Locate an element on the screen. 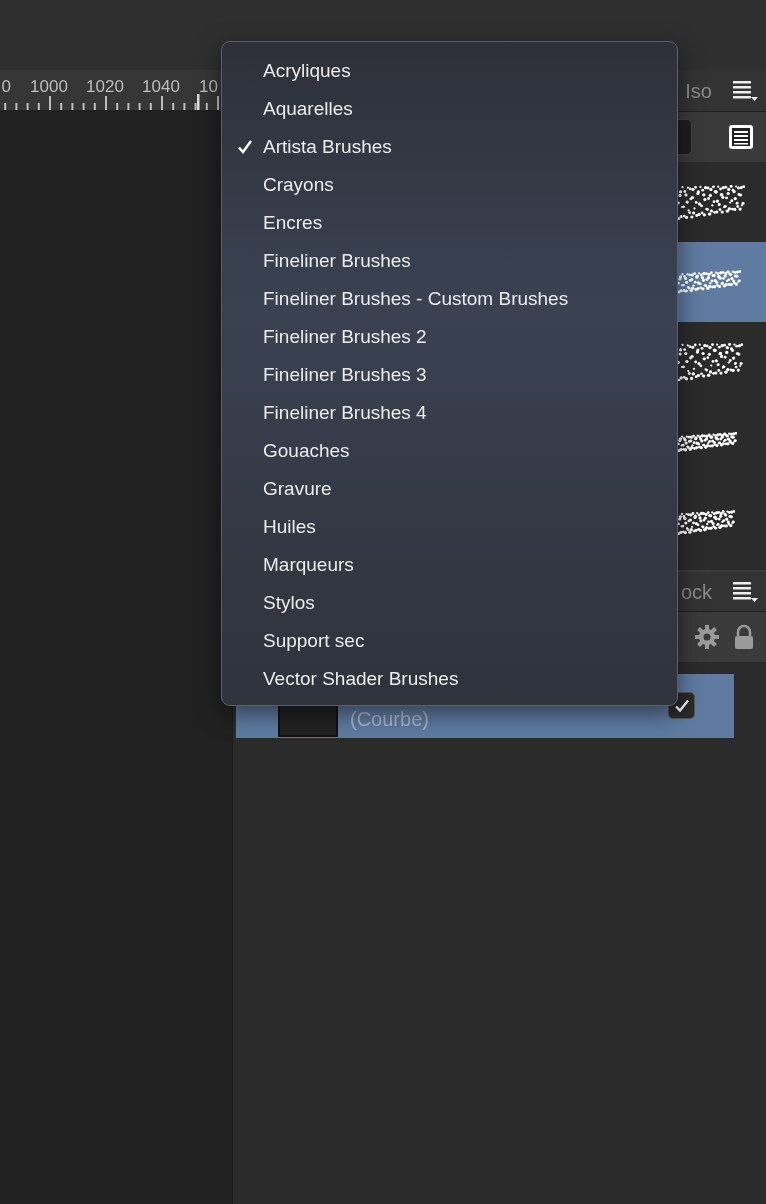 Image resolution: width=766 pixels, height=1204 pixels. ruler-label: 1000 is located at coordinates (49, 86).